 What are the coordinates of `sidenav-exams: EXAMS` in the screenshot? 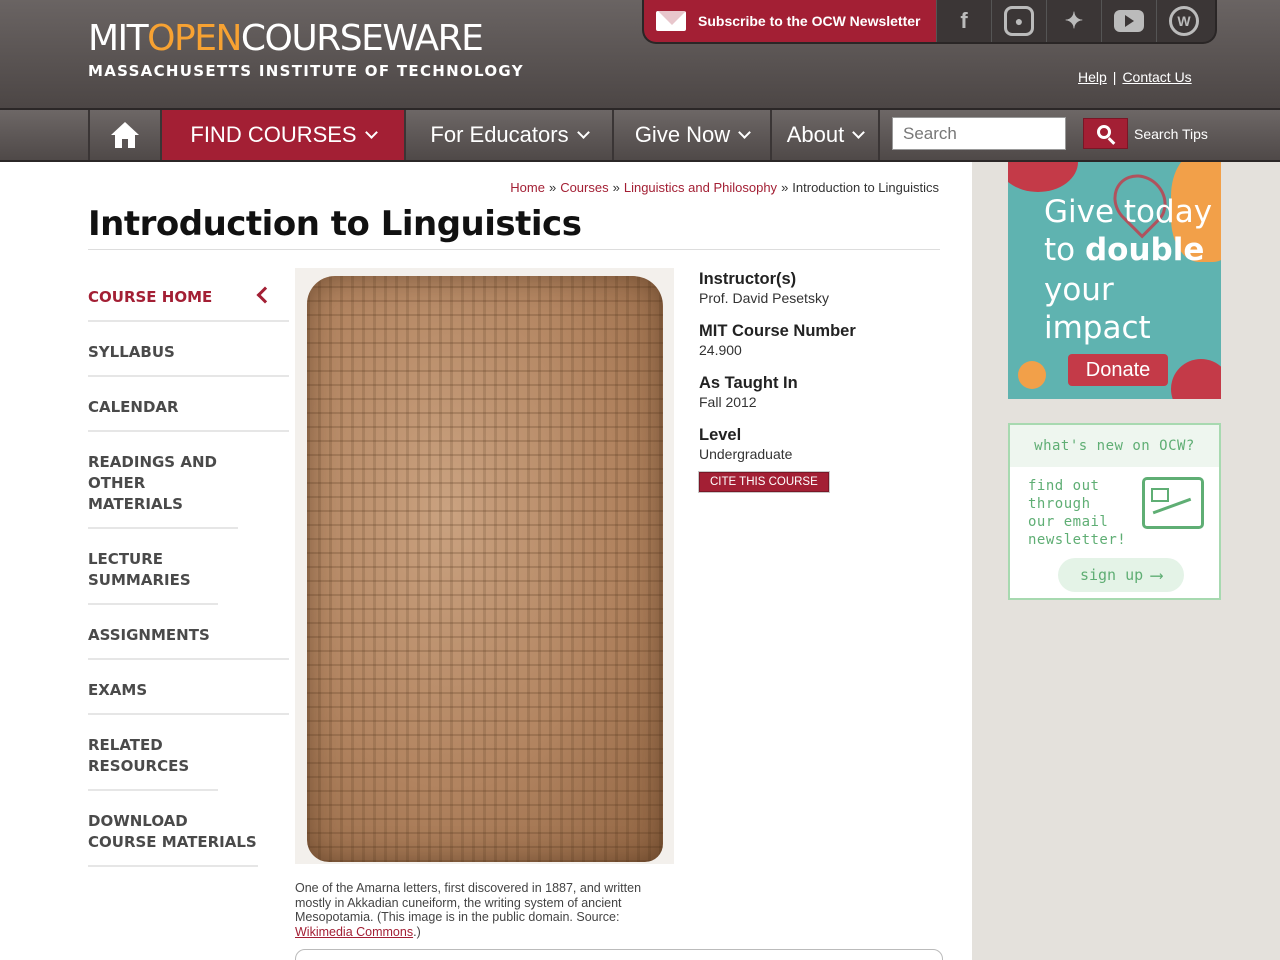 It's located at (188, 687).